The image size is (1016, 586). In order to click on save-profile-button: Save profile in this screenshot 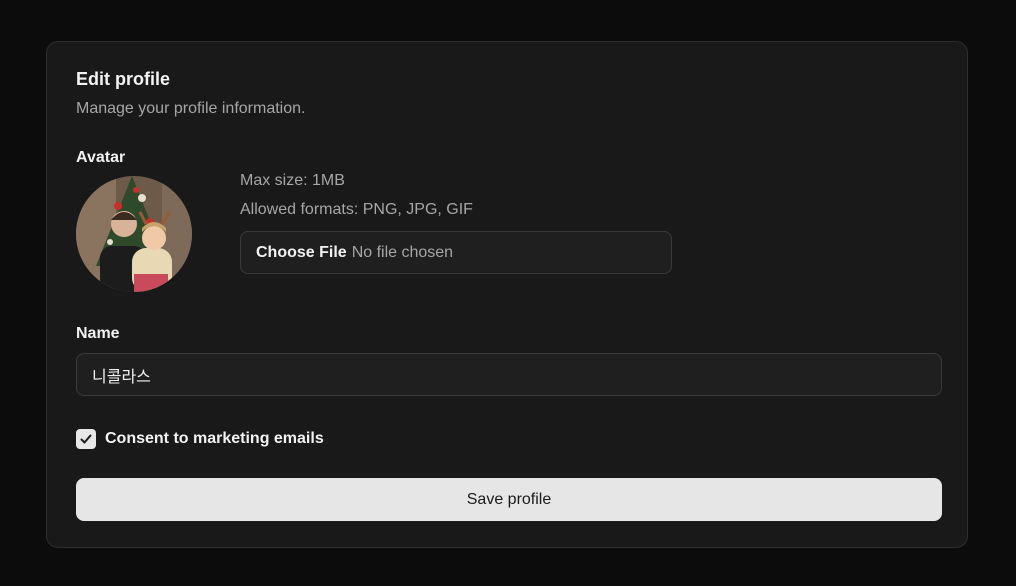, I will do `click(509, 499)`.